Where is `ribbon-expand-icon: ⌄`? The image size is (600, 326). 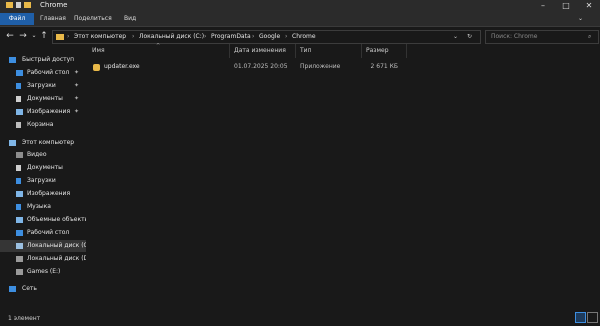 ribbon-expand-icon: ⌄ is located at coordinates (580, 19).